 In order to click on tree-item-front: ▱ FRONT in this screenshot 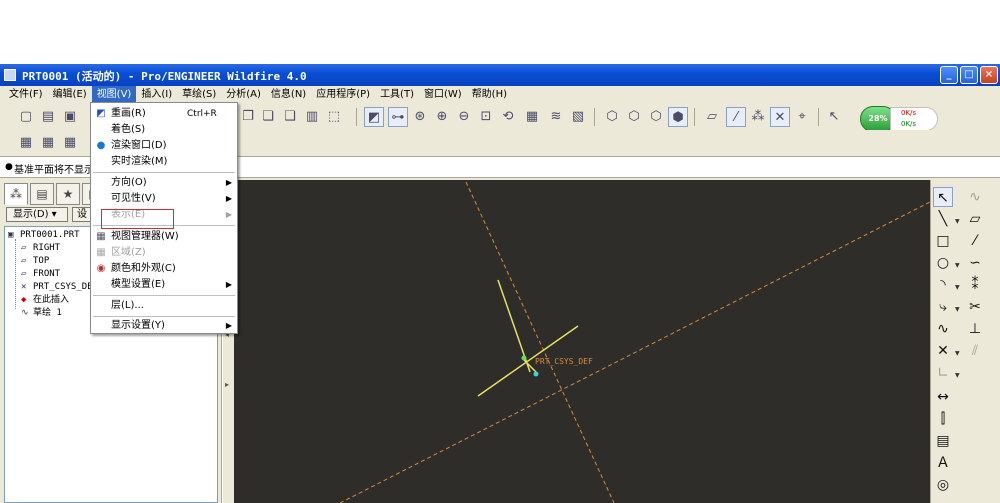, I will do `click(40, 274)`.